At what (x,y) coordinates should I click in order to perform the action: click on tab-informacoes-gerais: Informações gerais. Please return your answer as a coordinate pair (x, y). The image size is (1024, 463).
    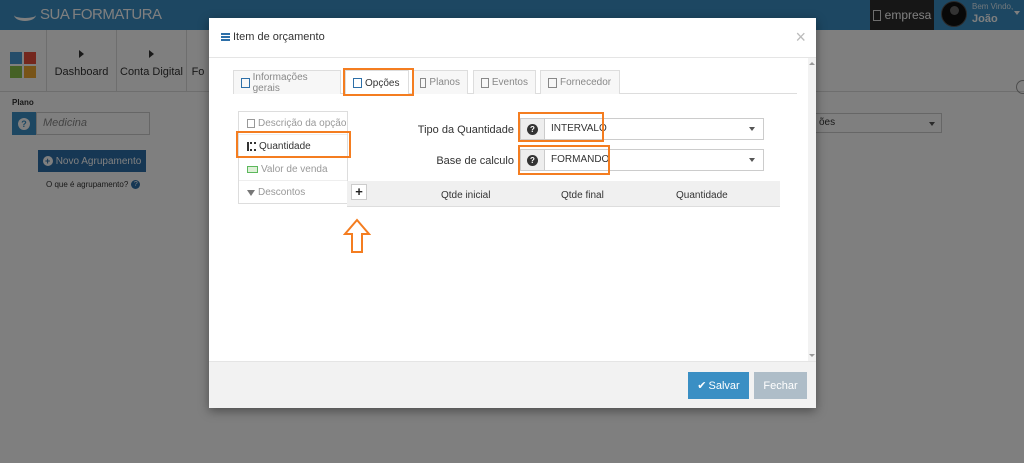
    Looking at the image, I should click on (287, 82).